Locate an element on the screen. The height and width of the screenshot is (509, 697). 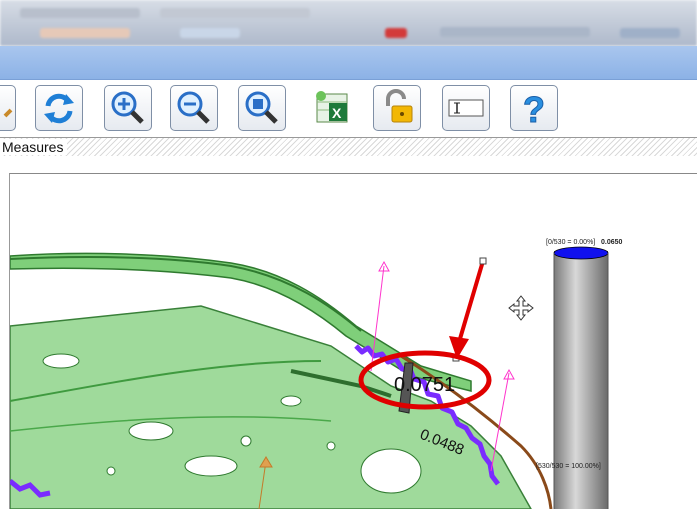
zoom-fit-icon is located at coordinates (261, 107).